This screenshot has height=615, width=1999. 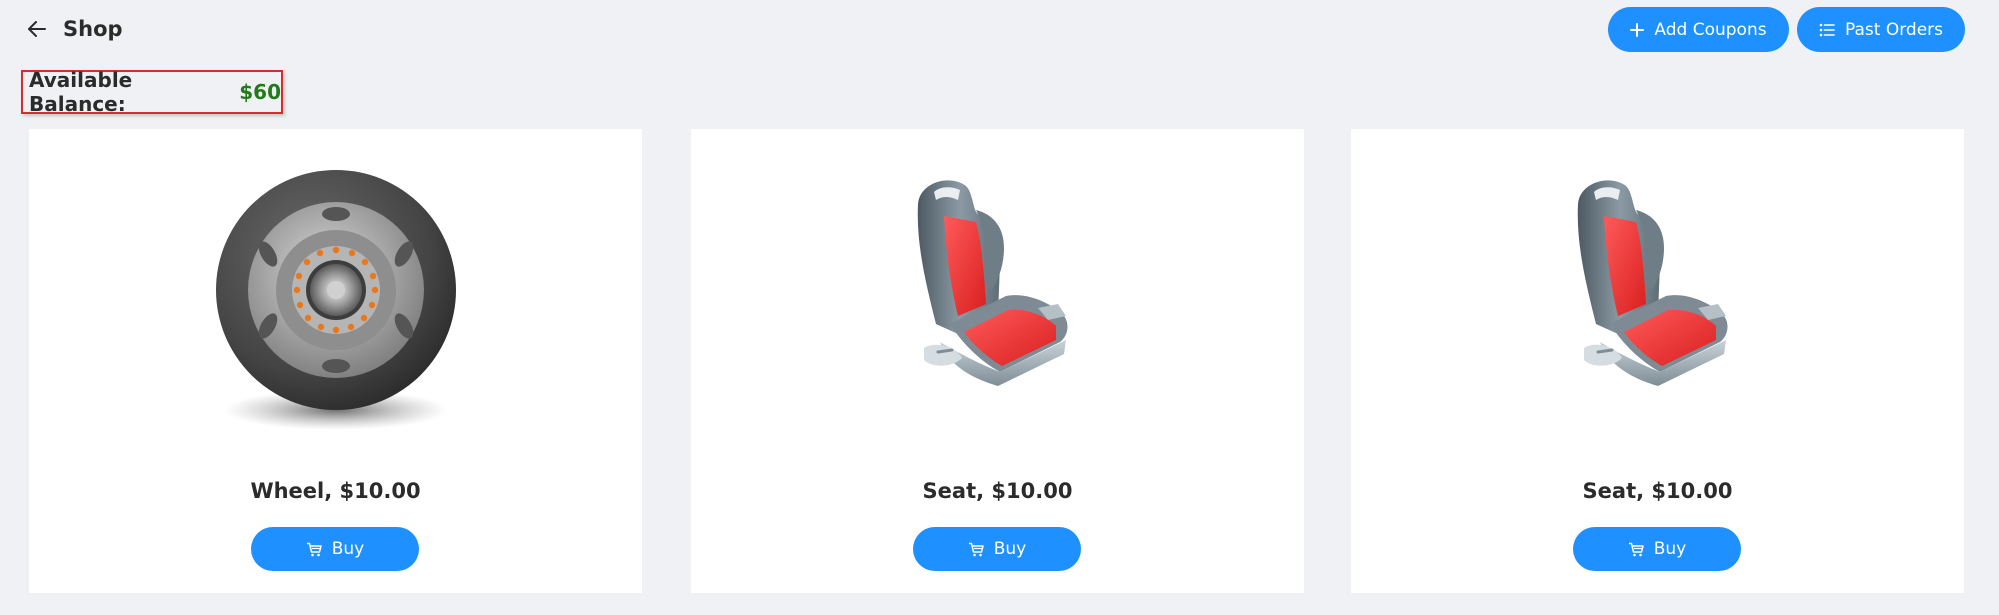 What do you see at coordinates (260, 92) in the screenshot?
I see `balance-value: $60` at bounding box center [260, 92].